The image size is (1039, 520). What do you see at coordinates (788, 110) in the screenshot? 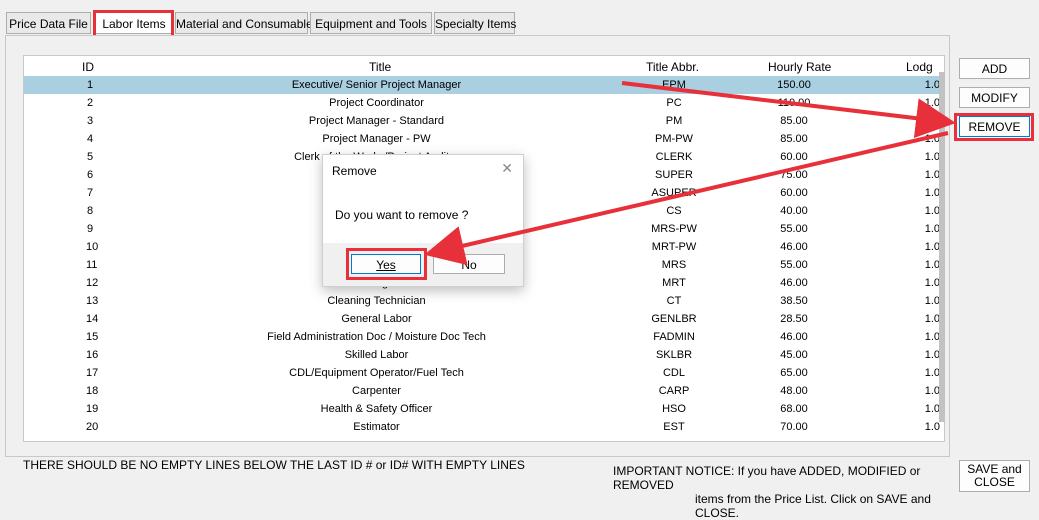
I see `arrow-to-remove` at bounding box center [788, 110].